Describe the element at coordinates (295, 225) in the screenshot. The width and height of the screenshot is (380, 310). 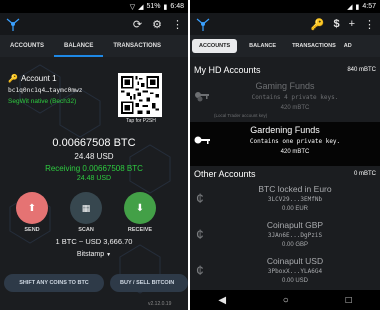
I see `account-name: Coinapult GBP` at that location.